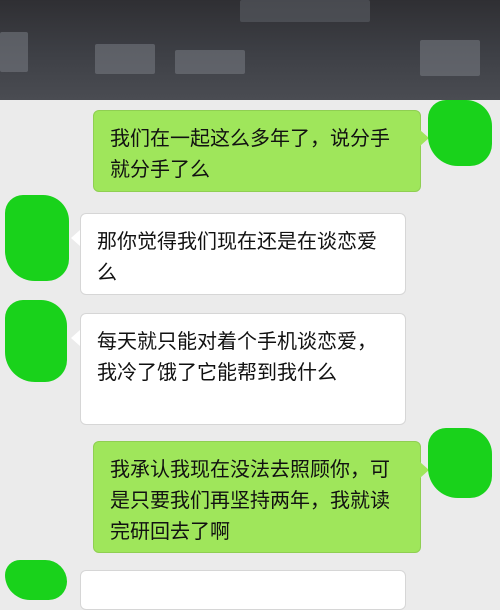  I want to click on blurred-title-part, so click(210, 62).